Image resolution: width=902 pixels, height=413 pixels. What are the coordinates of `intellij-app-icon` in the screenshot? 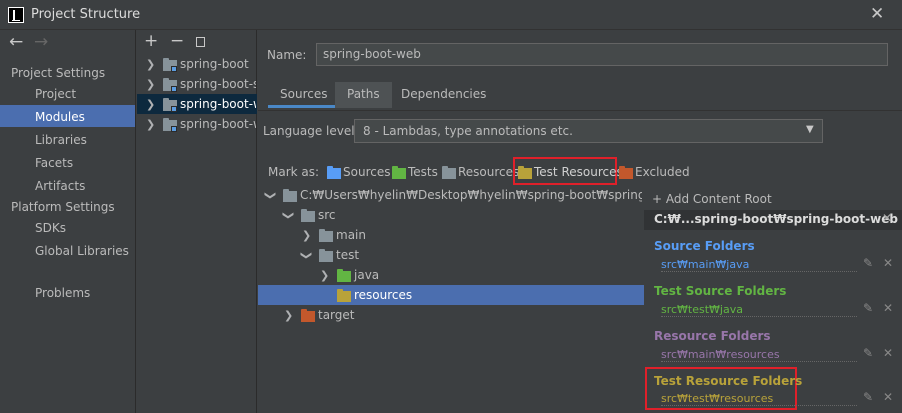 It's located at (16, 15).